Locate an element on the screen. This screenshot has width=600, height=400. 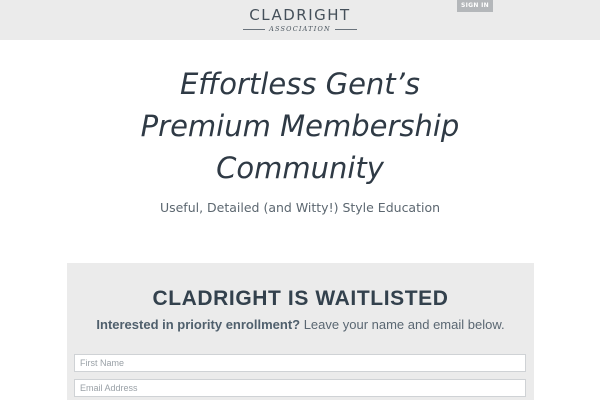
waitlist-lead-bold: Interested in priority enrollment? is located at coordinates (198, 324).